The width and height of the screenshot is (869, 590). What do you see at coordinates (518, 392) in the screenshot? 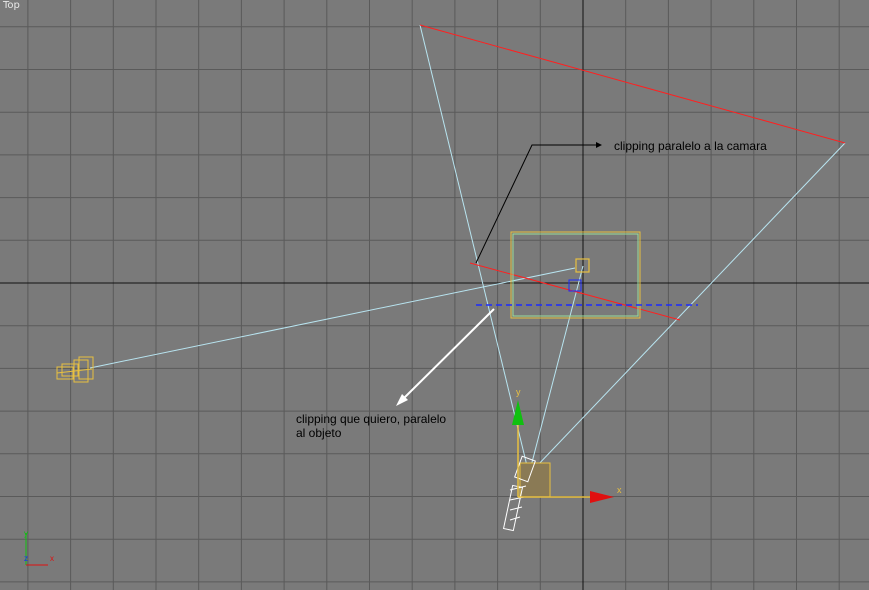
I see `gizmo-y-label: y` at bounding box center [518, 392].